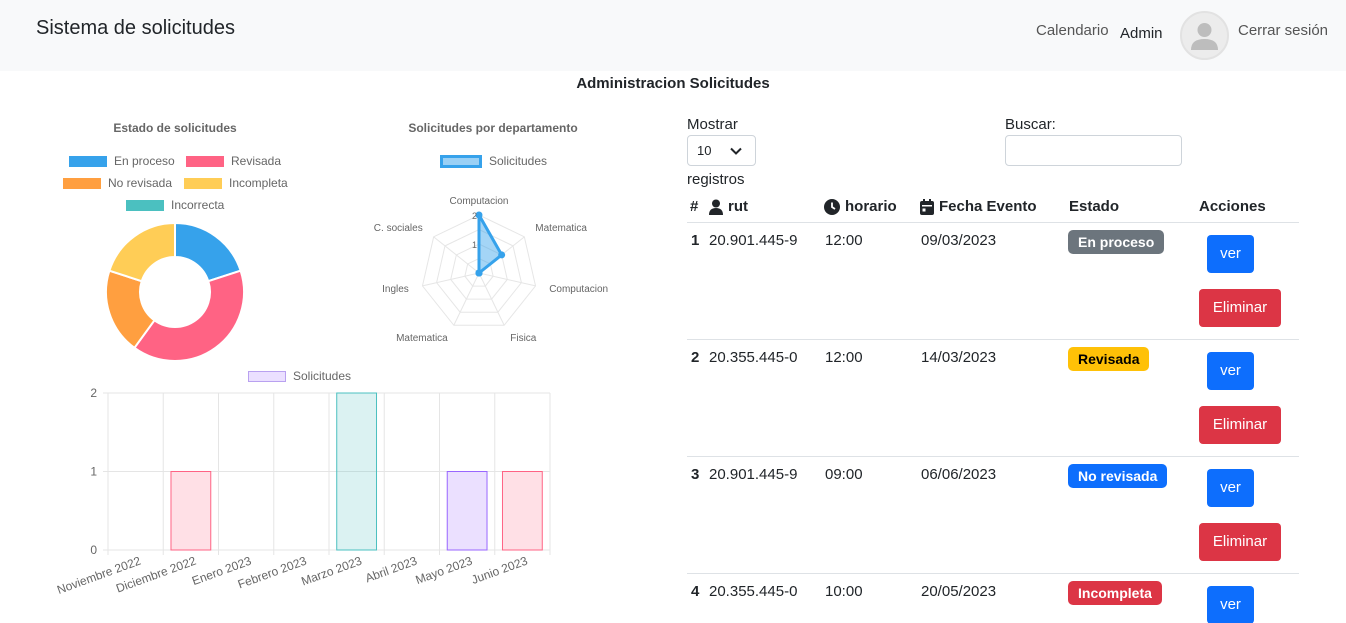  I want to click on row-num: 1, so click(695, 240).